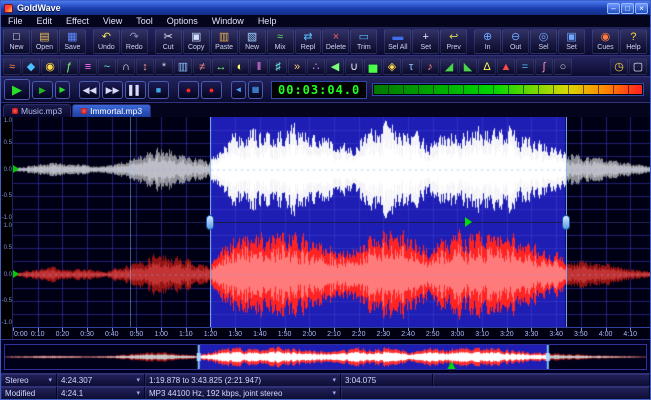 The width and height of the screenshot is (651, 400). What do you see at coordinates (267, 21) in the screenshot?
I see `menu-item-help: Help` at bounding box center [267, 21].